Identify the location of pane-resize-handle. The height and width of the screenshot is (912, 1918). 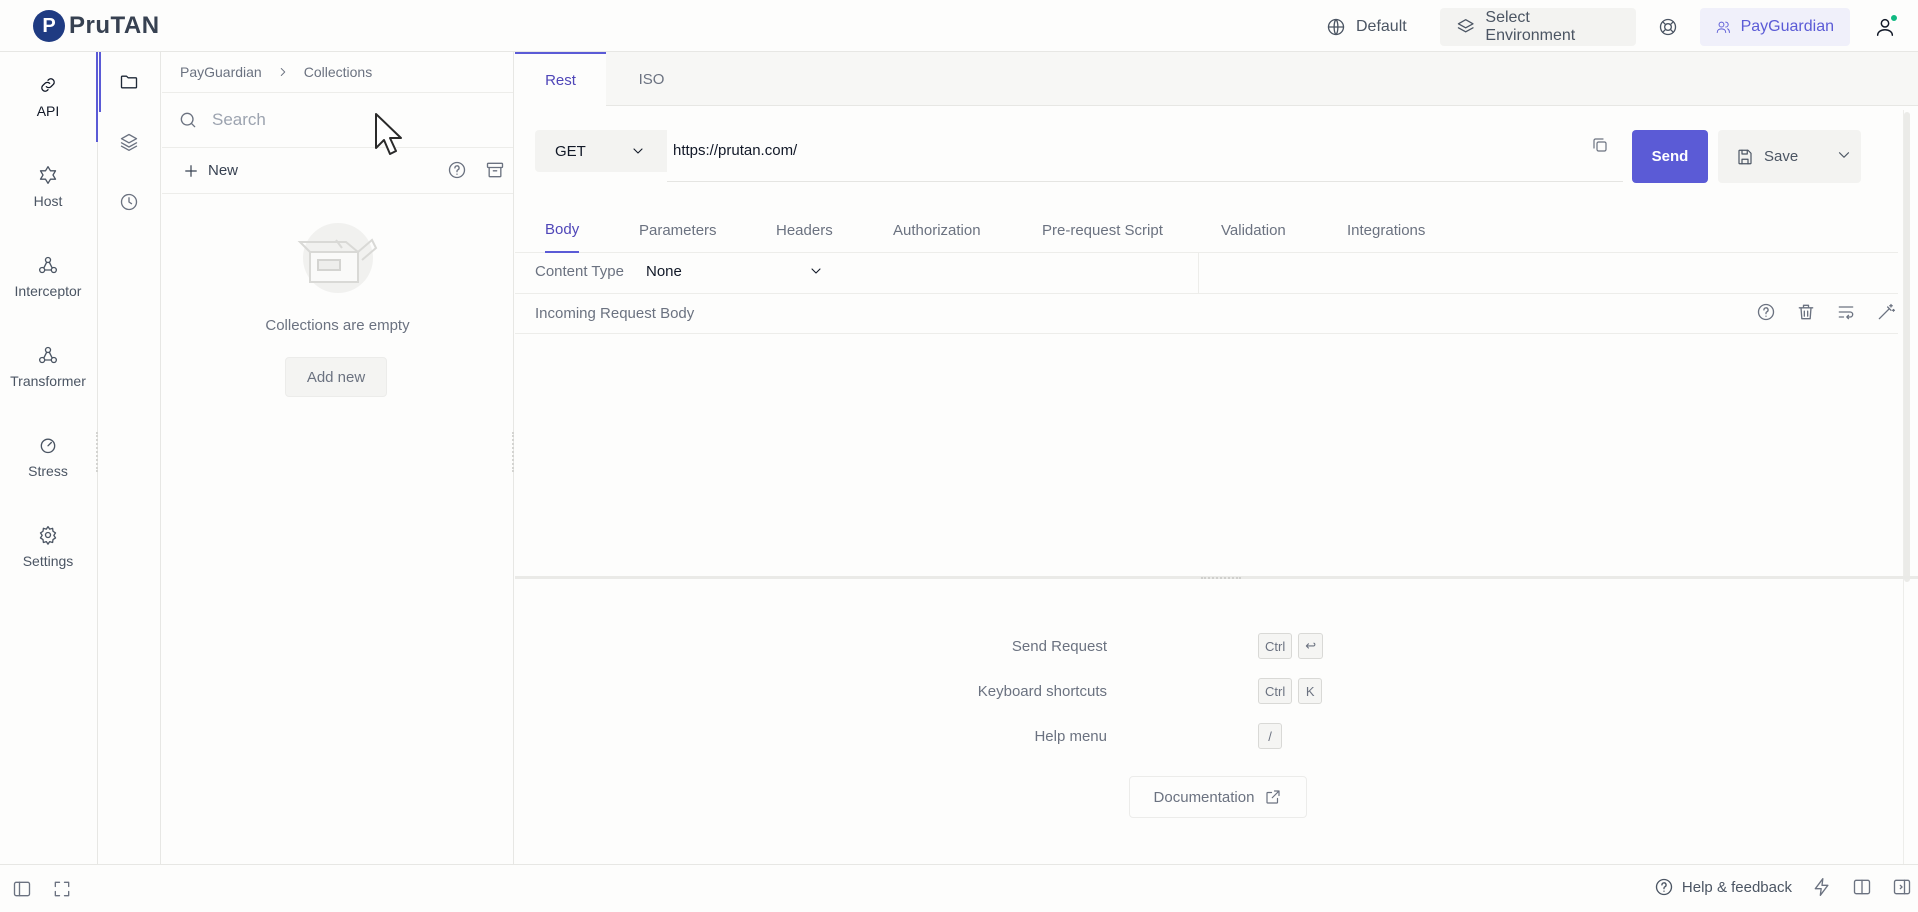
(1221, 579).